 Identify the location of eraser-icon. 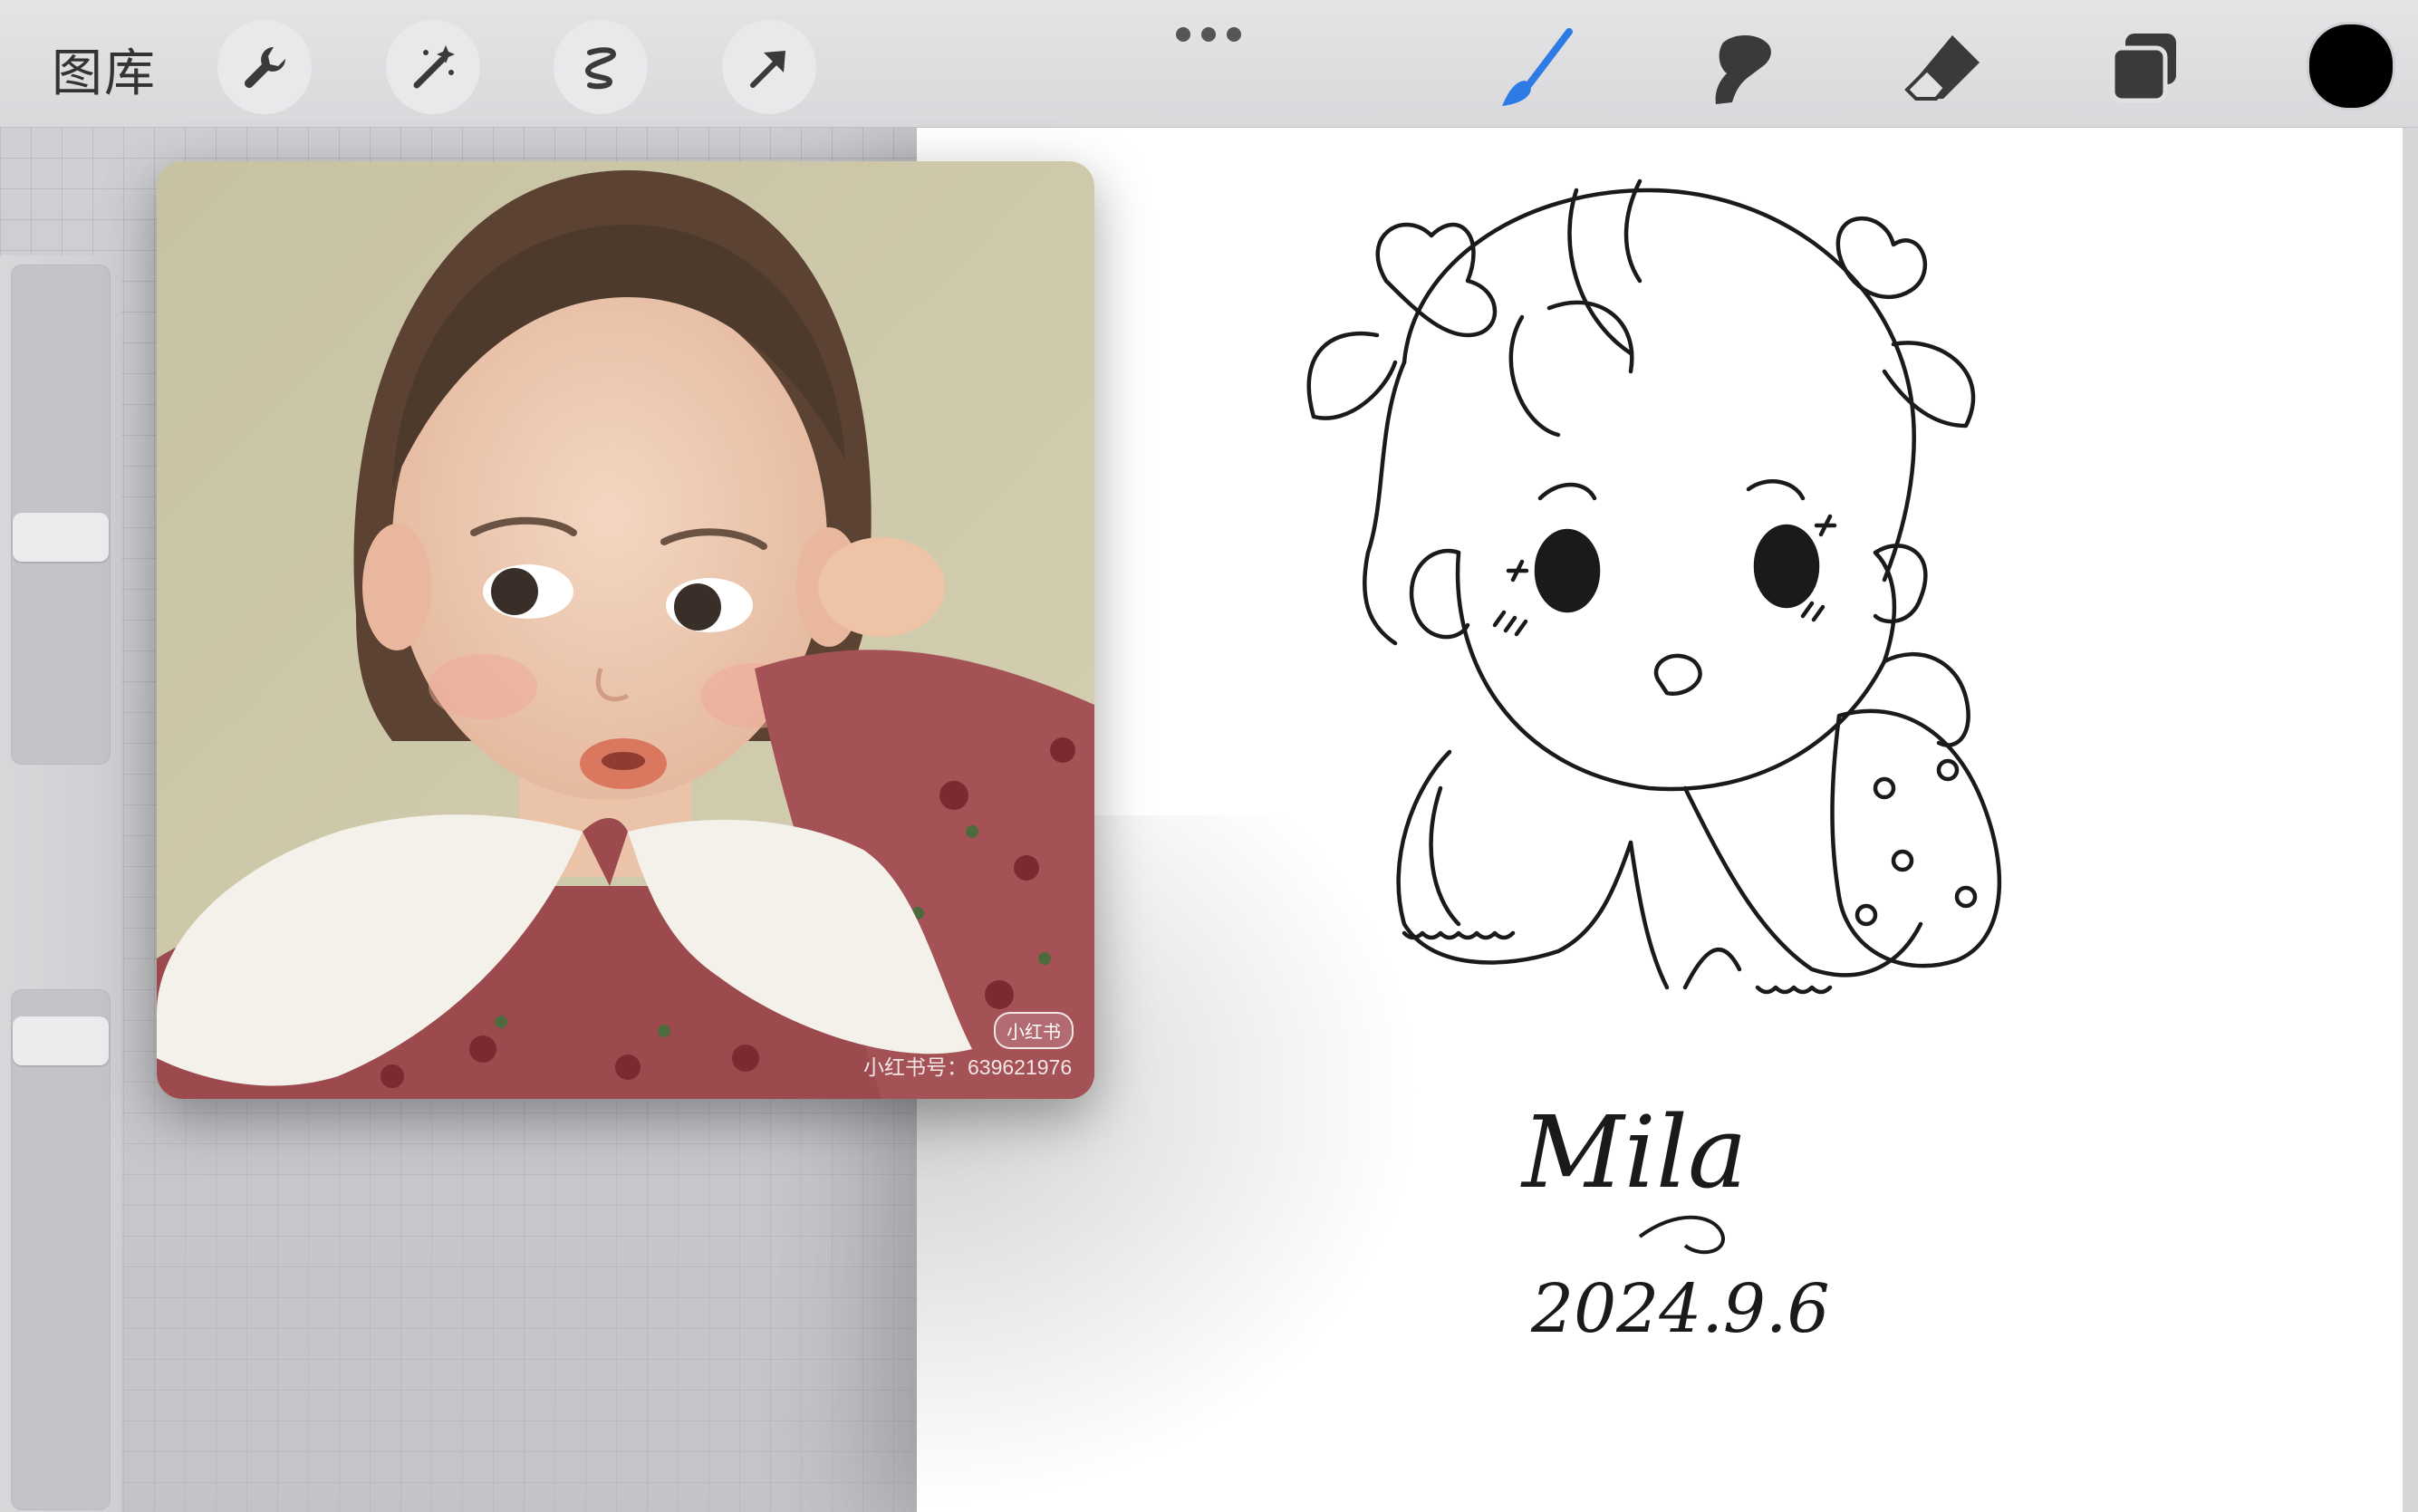
(1942, 68).